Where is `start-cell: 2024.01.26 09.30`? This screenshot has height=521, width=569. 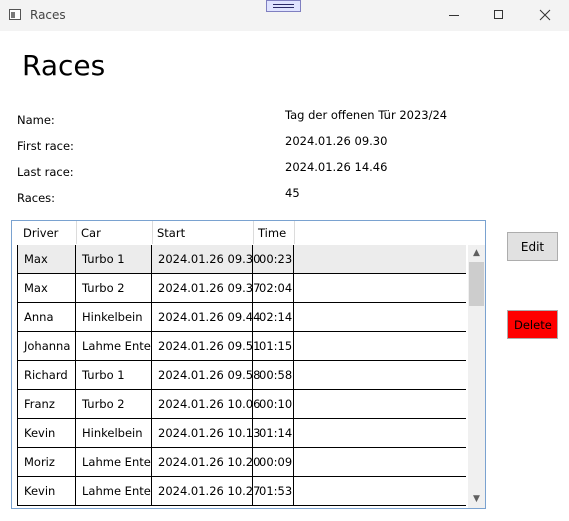
start-cell: 2024.01.26 09.30 is located at coordinates (206, 259).